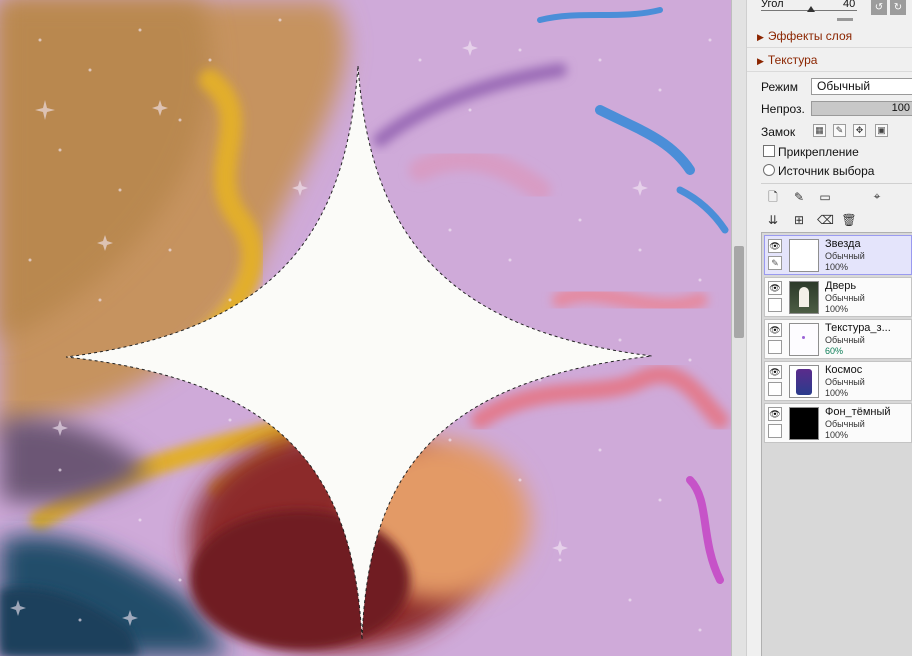 The width and height of the screenshot is (912, 656). Describe the element at coordinates (845, 19) in the screenshot. I see `angle-scroll-indicator` at that location.